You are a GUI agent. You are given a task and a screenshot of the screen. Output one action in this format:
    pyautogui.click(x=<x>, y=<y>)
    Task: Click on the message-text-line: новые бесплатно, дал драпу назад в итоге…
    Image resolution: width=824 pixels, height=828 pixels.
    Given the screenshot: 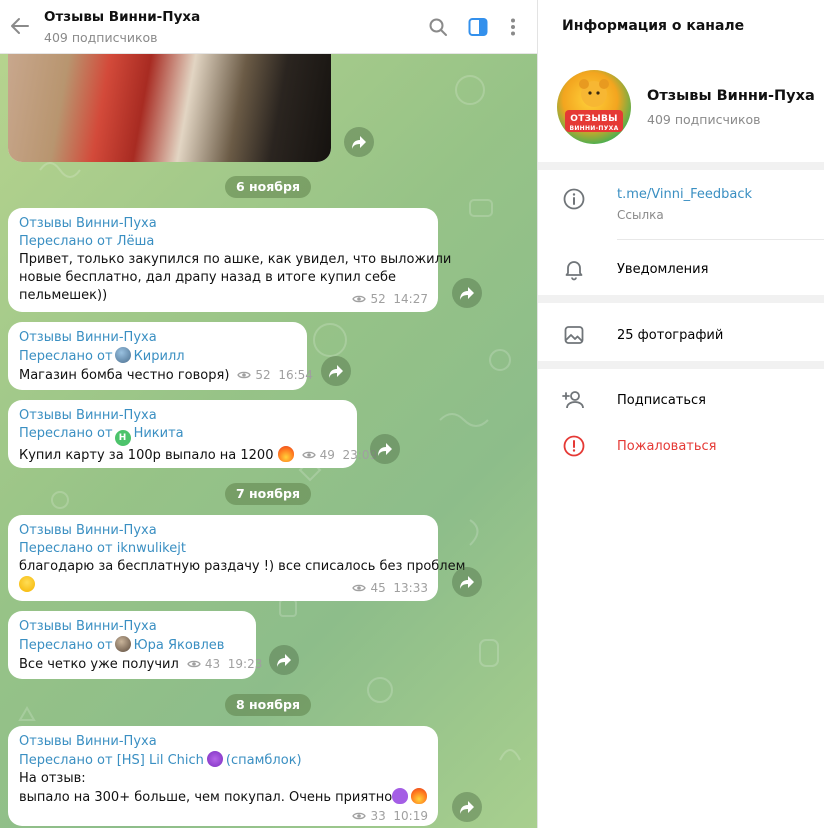 What is the action you would take?
    pyautogui.click(x=207, y=277)
    